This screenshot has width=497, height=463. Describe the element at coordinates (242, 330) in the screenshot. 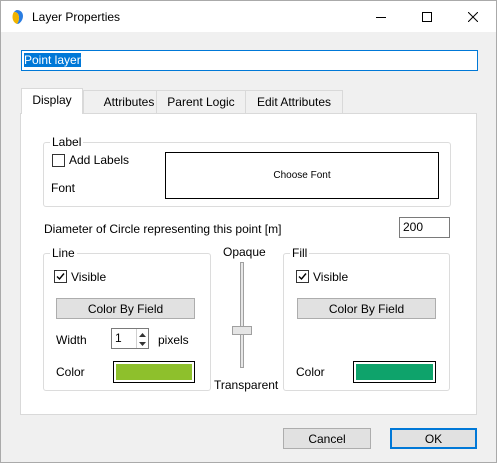

I see `opacity-slider-thumb` at that location.